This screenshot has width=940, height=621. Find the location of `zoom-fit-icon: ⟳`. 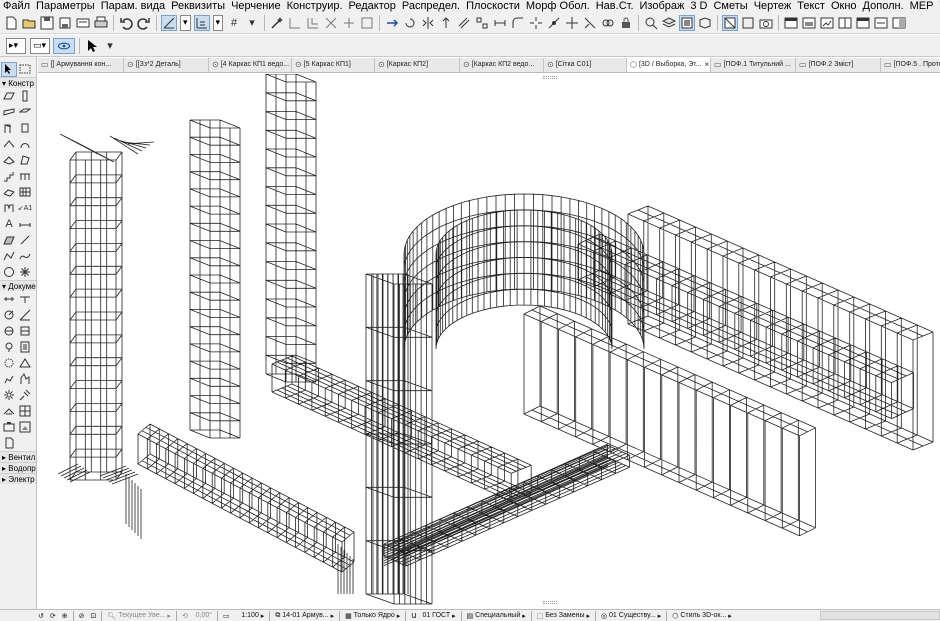

zoom-fit-icon: ⟳ is located at coordinates (53, 616).